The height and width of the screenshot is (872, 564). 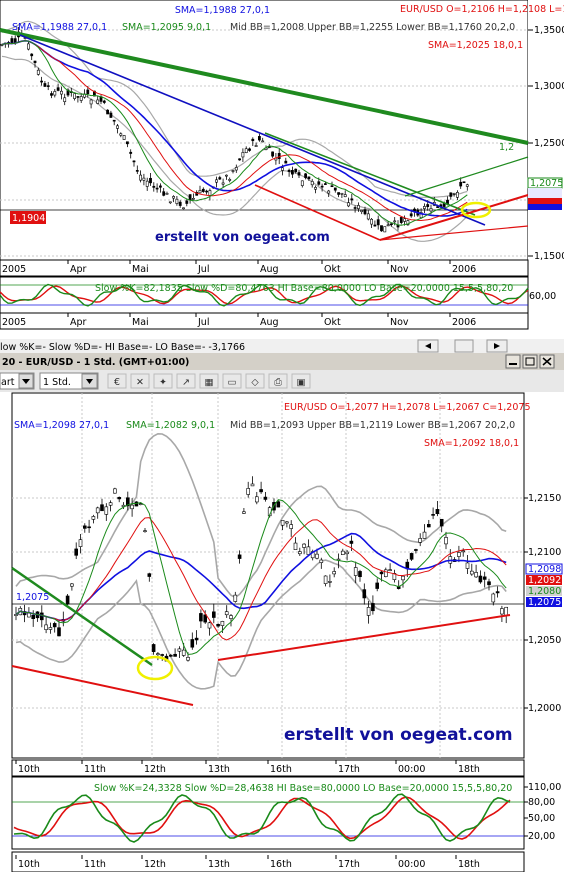 What do you see at coordinates (61, 425) in the screenshot?
I see `bottom-sma-blue-text: SMA=1,2098 27,0,1` at bounding box center [61, 425].